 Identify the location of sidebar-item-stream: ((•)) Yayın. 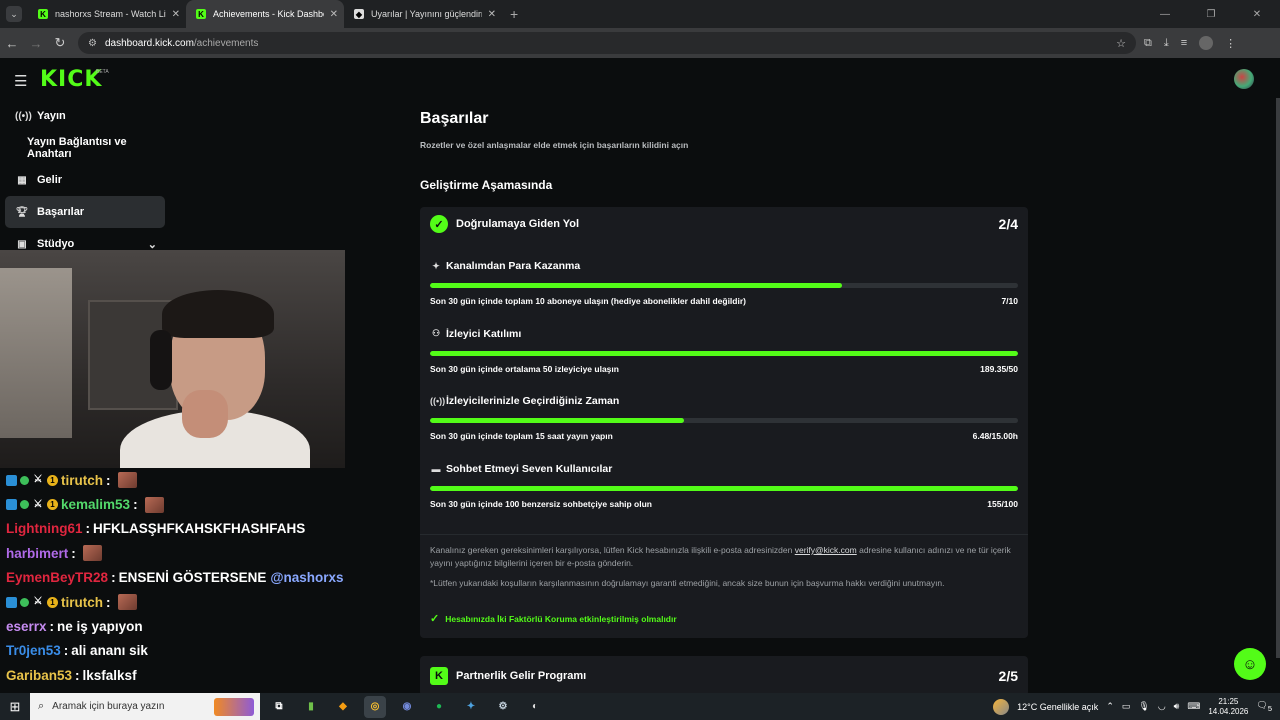
(85, 116).